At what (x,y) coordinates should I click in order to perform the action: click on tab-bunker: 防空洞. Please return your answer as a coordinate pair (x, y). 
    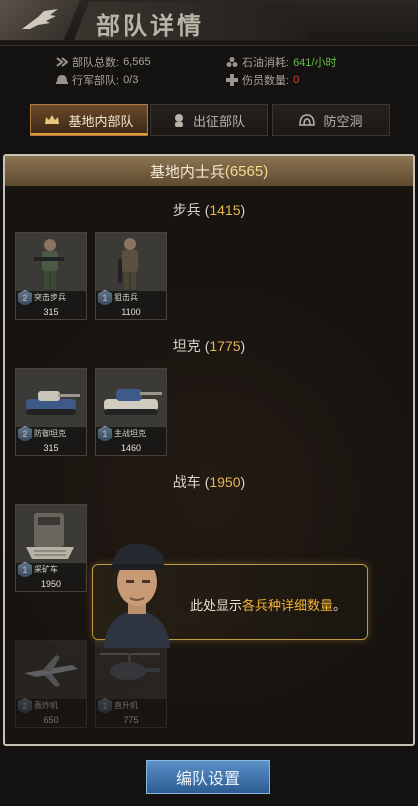
    Looking at the image, I should click on (331, 120).